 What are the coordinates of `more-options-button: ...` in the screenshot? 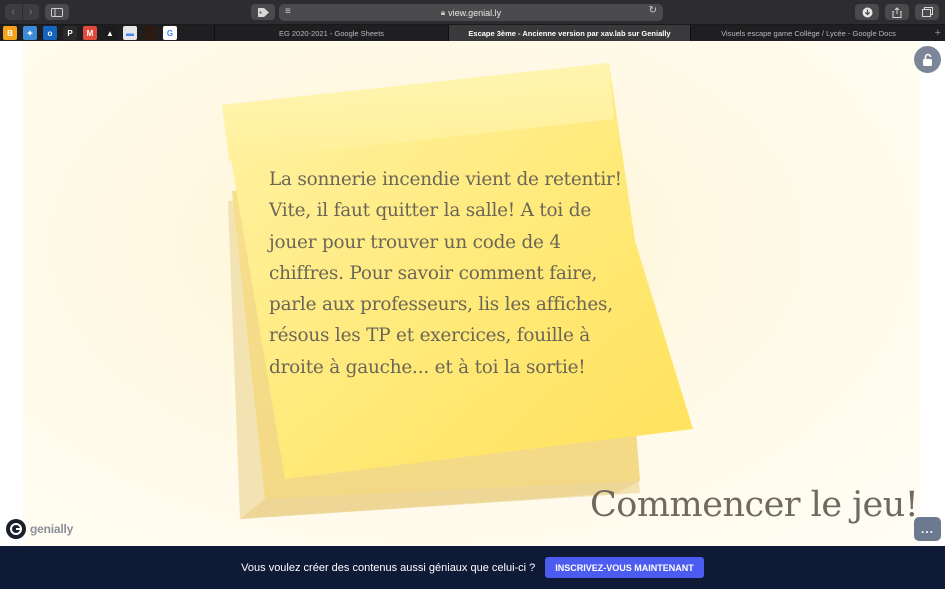 It's located at (927, 529).